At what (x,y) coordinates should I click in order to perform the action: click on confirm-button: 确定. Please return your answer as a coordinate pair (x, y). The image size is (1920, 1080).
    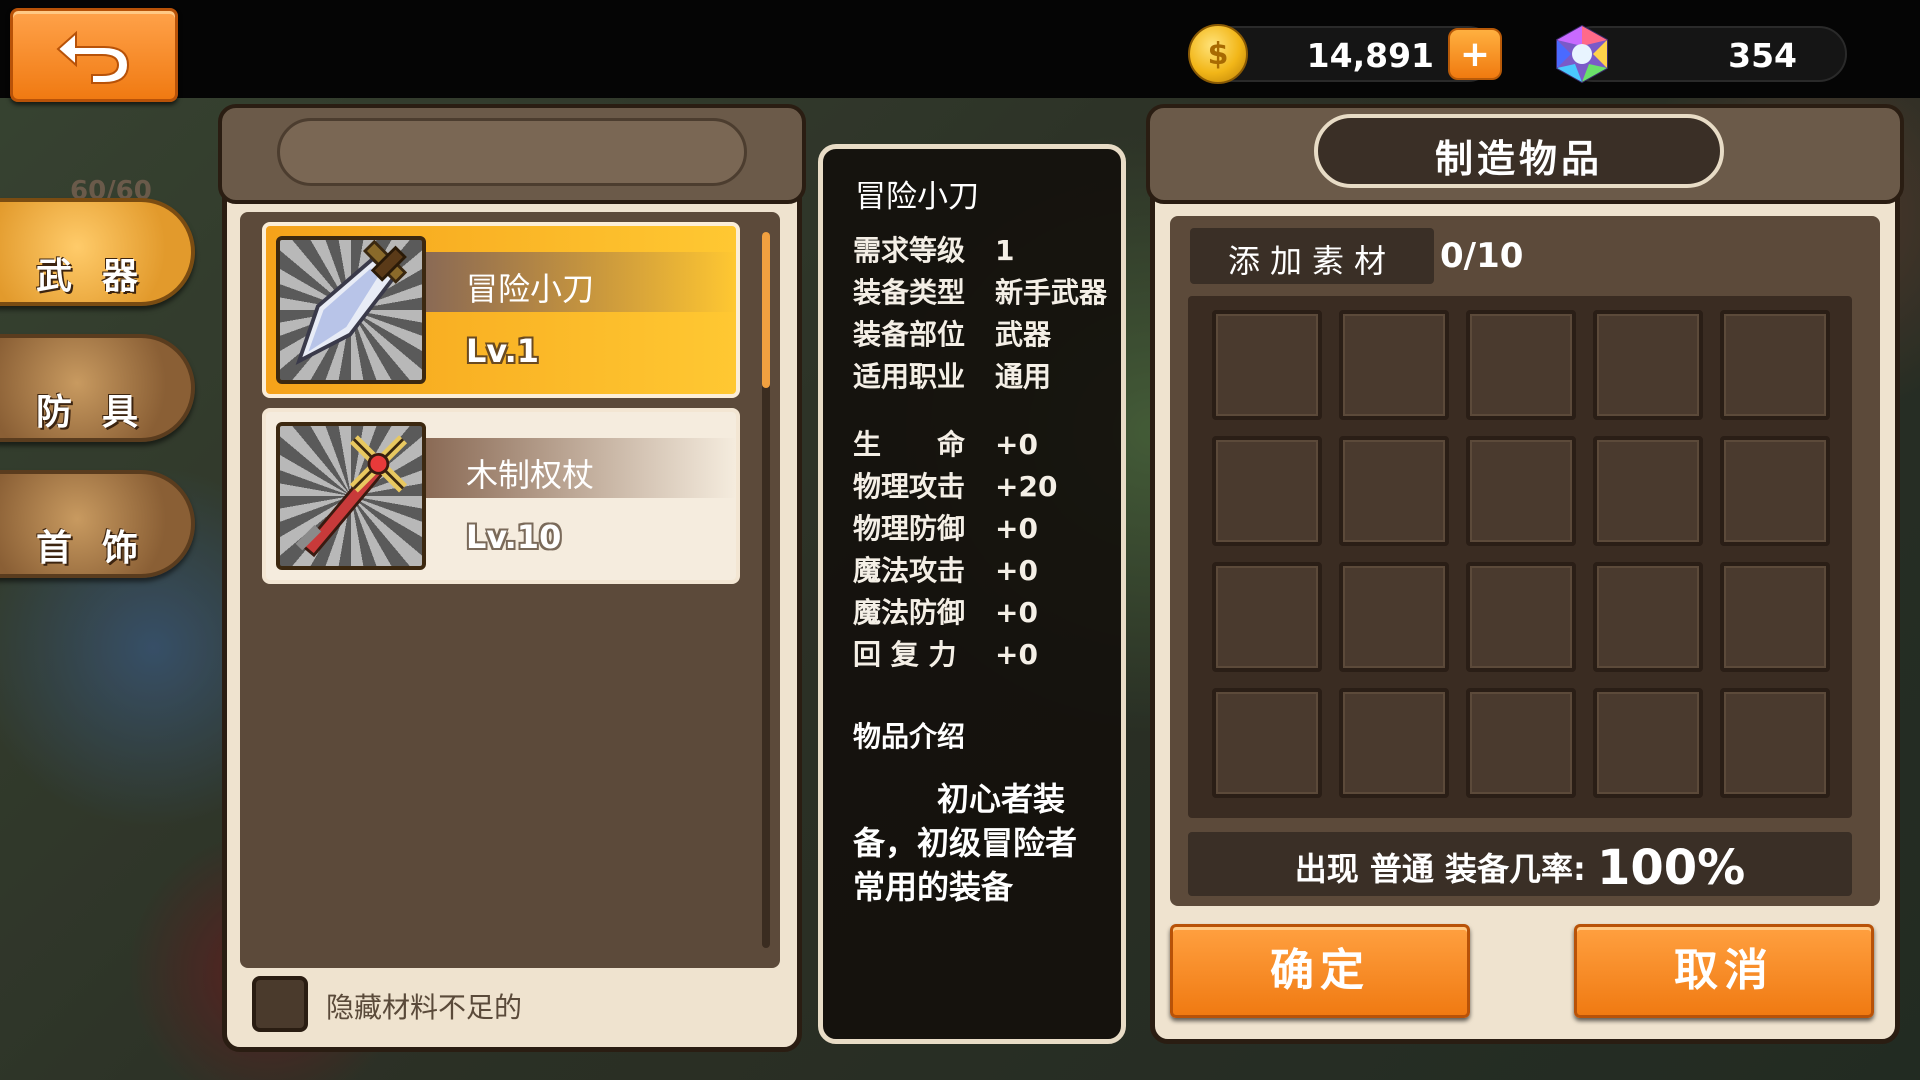
    Looking at the image, I should click on (1320, 971).